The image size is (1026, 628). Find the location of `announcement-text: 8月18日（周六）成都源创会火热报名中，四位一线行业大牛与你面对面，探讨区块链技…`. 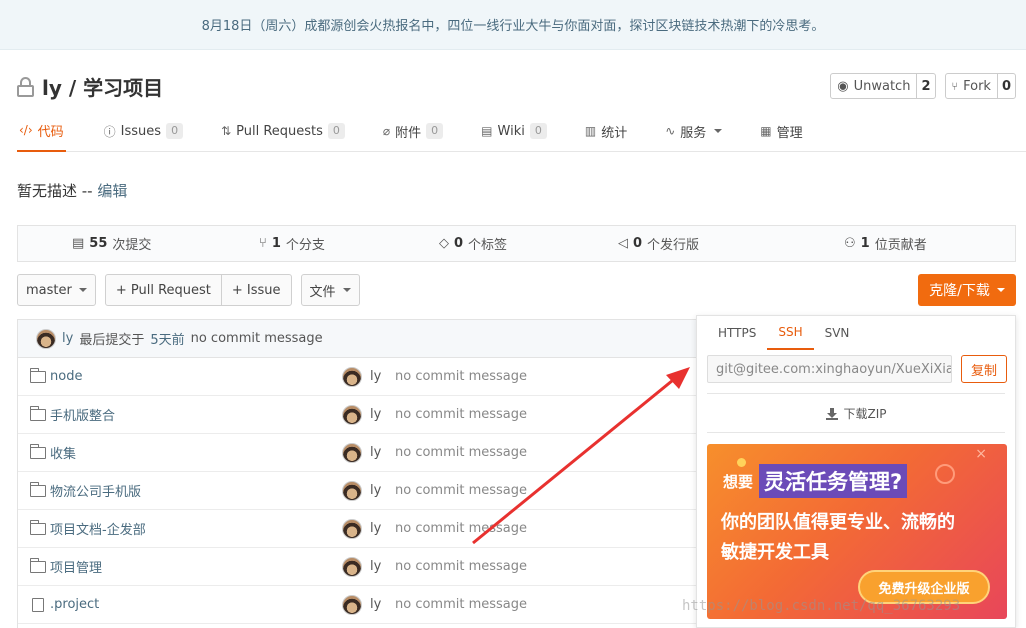

announcement-text: 8月18日（周六）成都源创会火热报名中，四位一线行业大牛与你面对面，探讨区块链技… is located at coordinates (513, 24).